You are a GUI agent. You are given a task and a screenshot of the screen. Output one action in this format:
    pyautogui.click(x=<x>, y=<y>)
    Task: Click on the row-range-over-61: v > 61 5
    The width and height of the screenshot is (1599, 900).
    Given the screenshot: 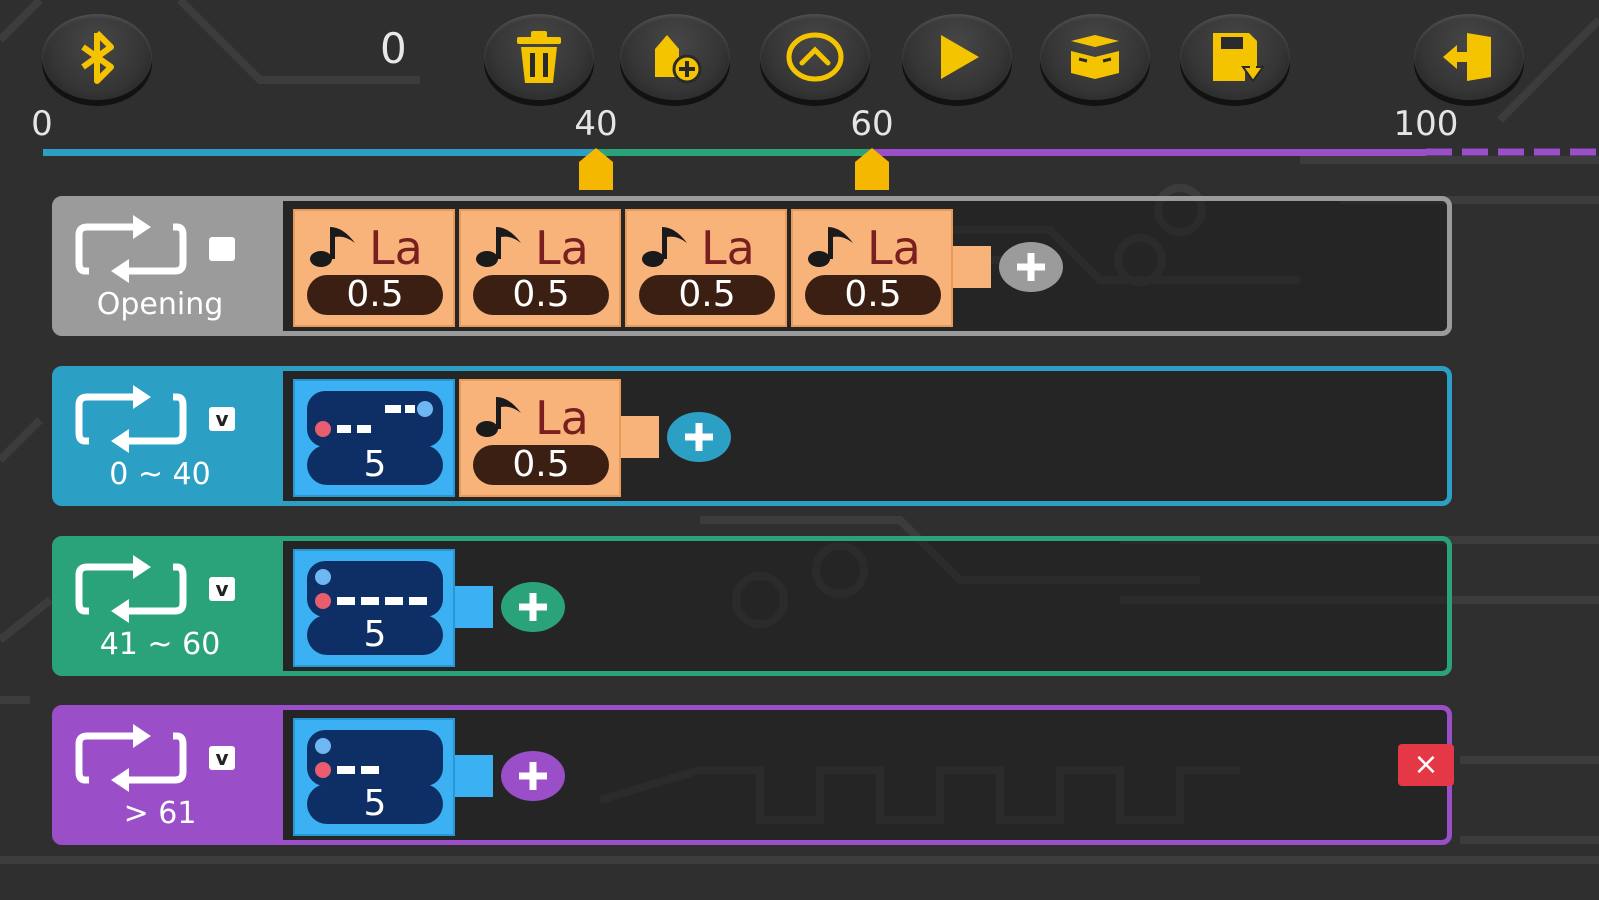 What is the action you would take?
    pyautogui.click(x=752, y=775)
    